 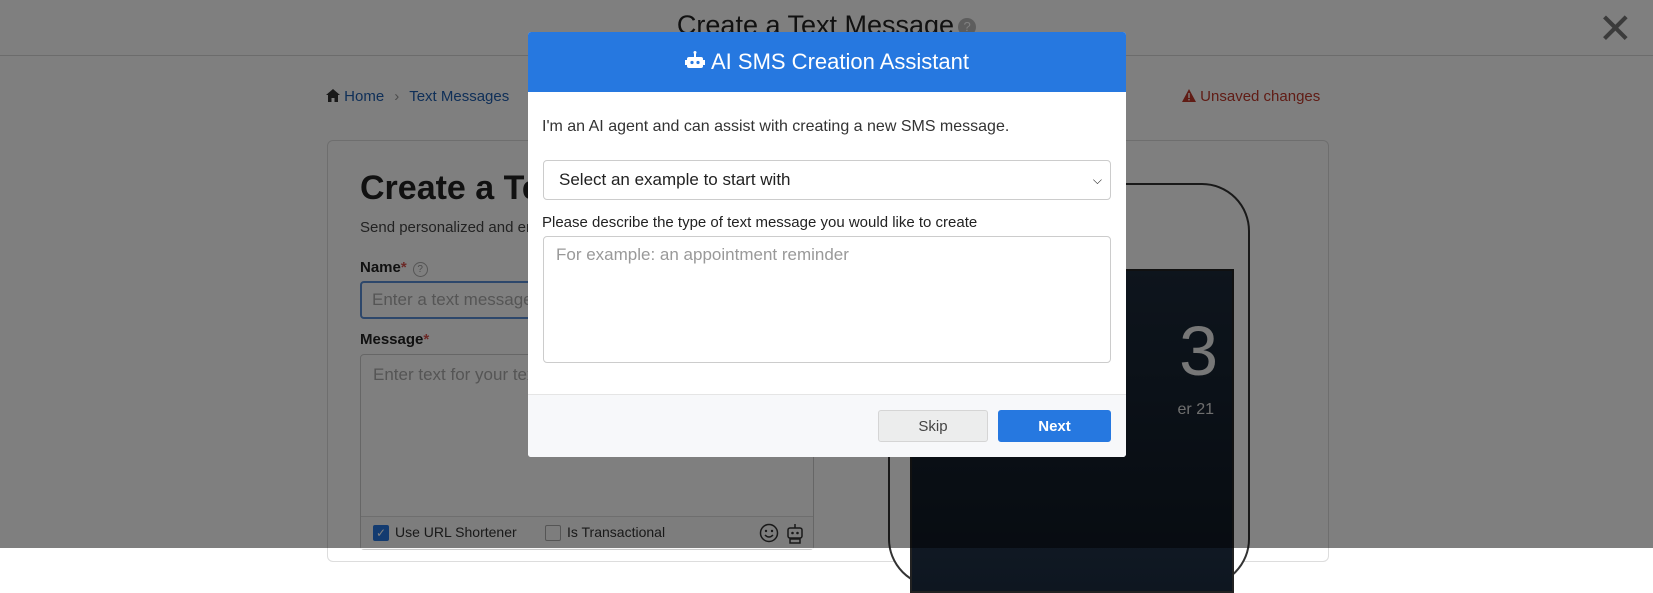 I want to click on modal-footer: Skip Next, so click(x=827, y=425).